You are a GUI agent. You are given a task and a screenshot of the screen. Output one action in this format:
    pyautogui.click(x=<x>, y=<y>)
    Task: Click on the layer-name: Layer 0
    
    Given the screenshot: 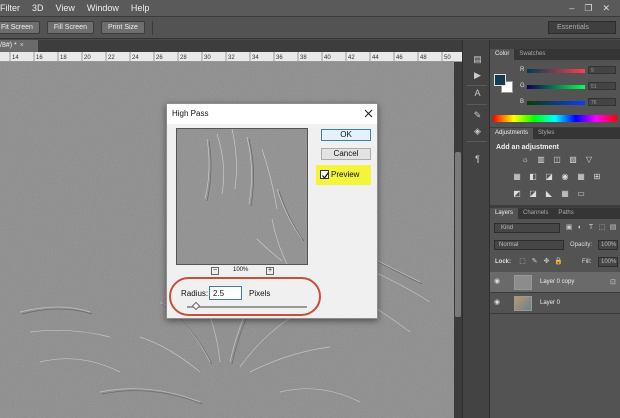 What is the action you would take?
    pyautogui.click(x=550, y=303)
    